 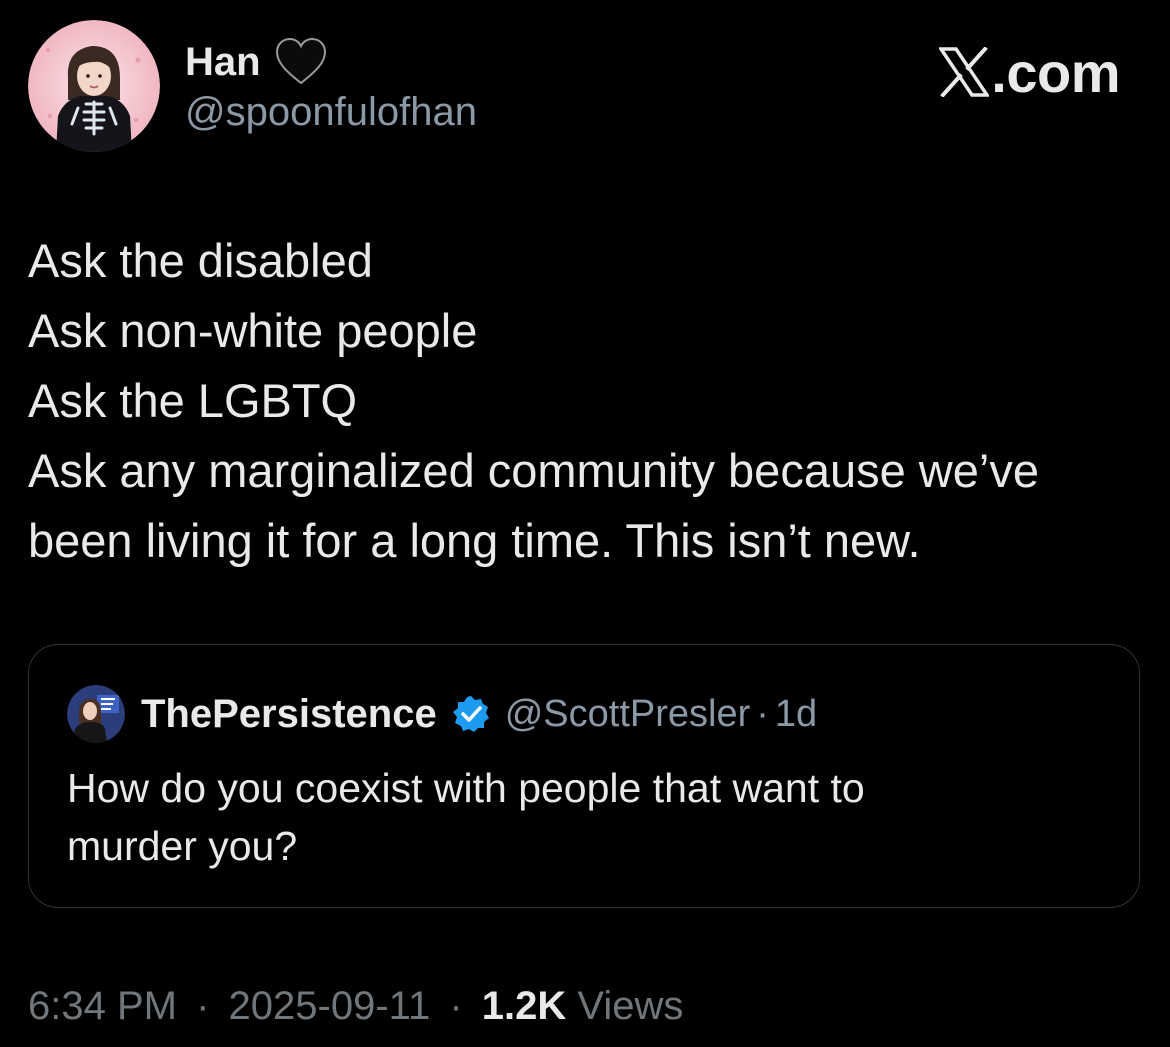 What do you see at coordinates (331, 112) in the screenshot?
I see `author-handle: @spoonfulofhan` at bounding box center [331, 112].